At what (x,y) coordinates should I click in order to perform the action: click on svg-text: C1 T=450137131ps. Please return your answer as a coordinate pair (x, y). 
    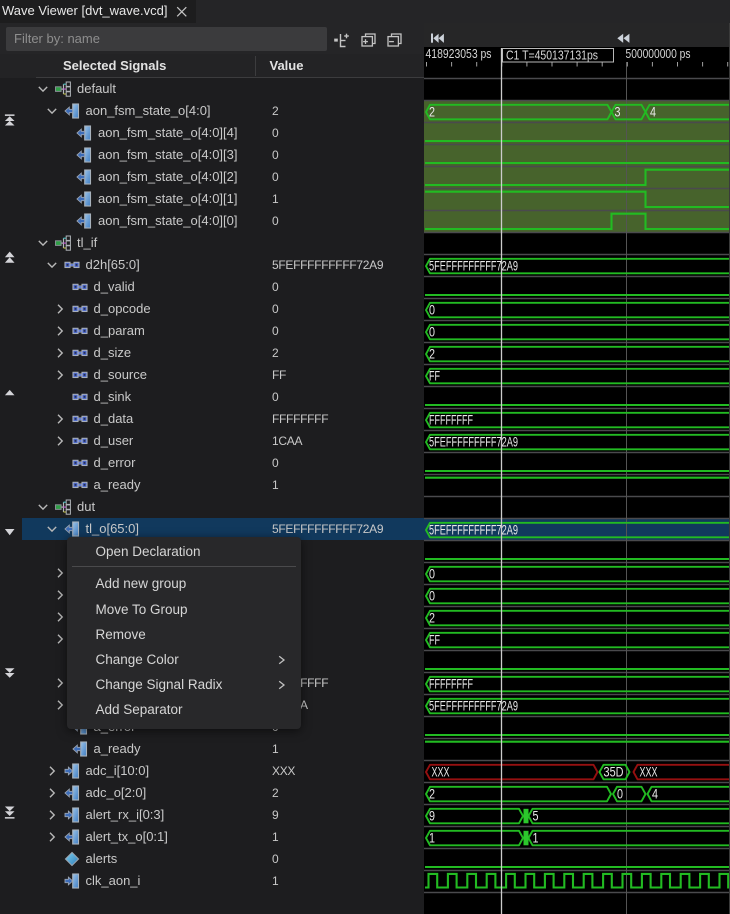
    Looking at the image, I should click on (552, 54).